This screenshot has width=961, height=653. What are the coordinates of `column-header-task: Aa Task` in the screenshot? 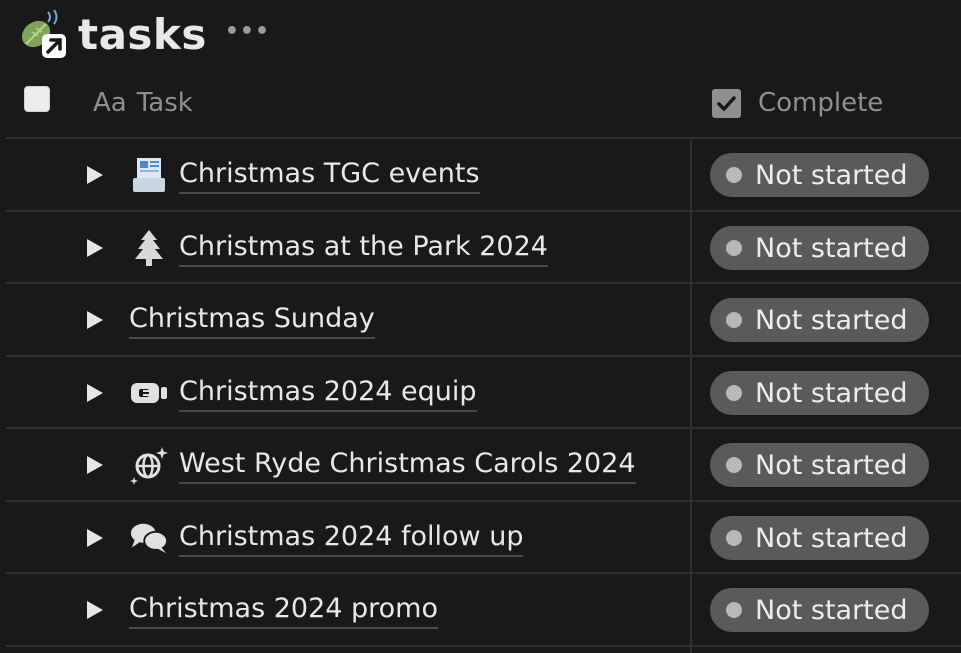 It's located at (143, 103).